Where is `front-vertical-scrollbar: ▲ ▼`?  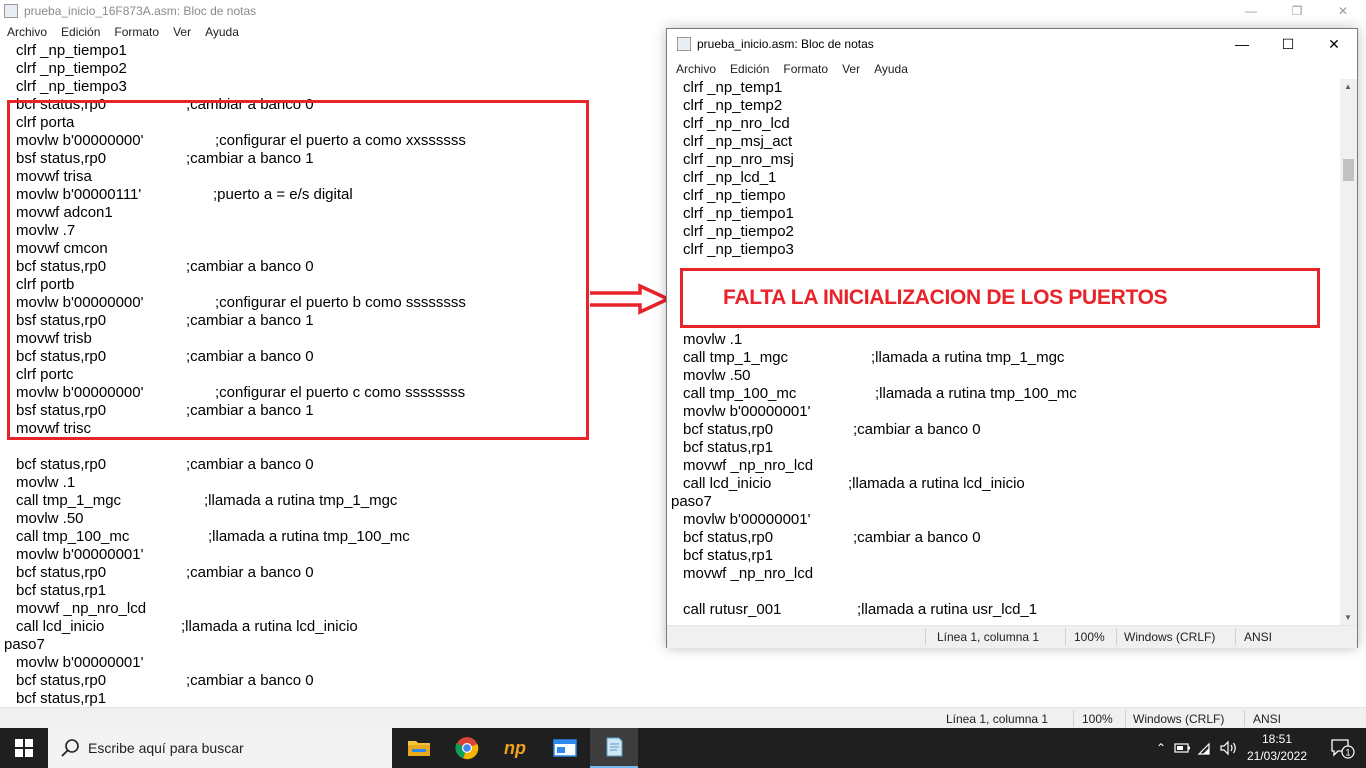
front-vertical-scrollbar: ▲ ▼ is located at coordinates (1348, 352).